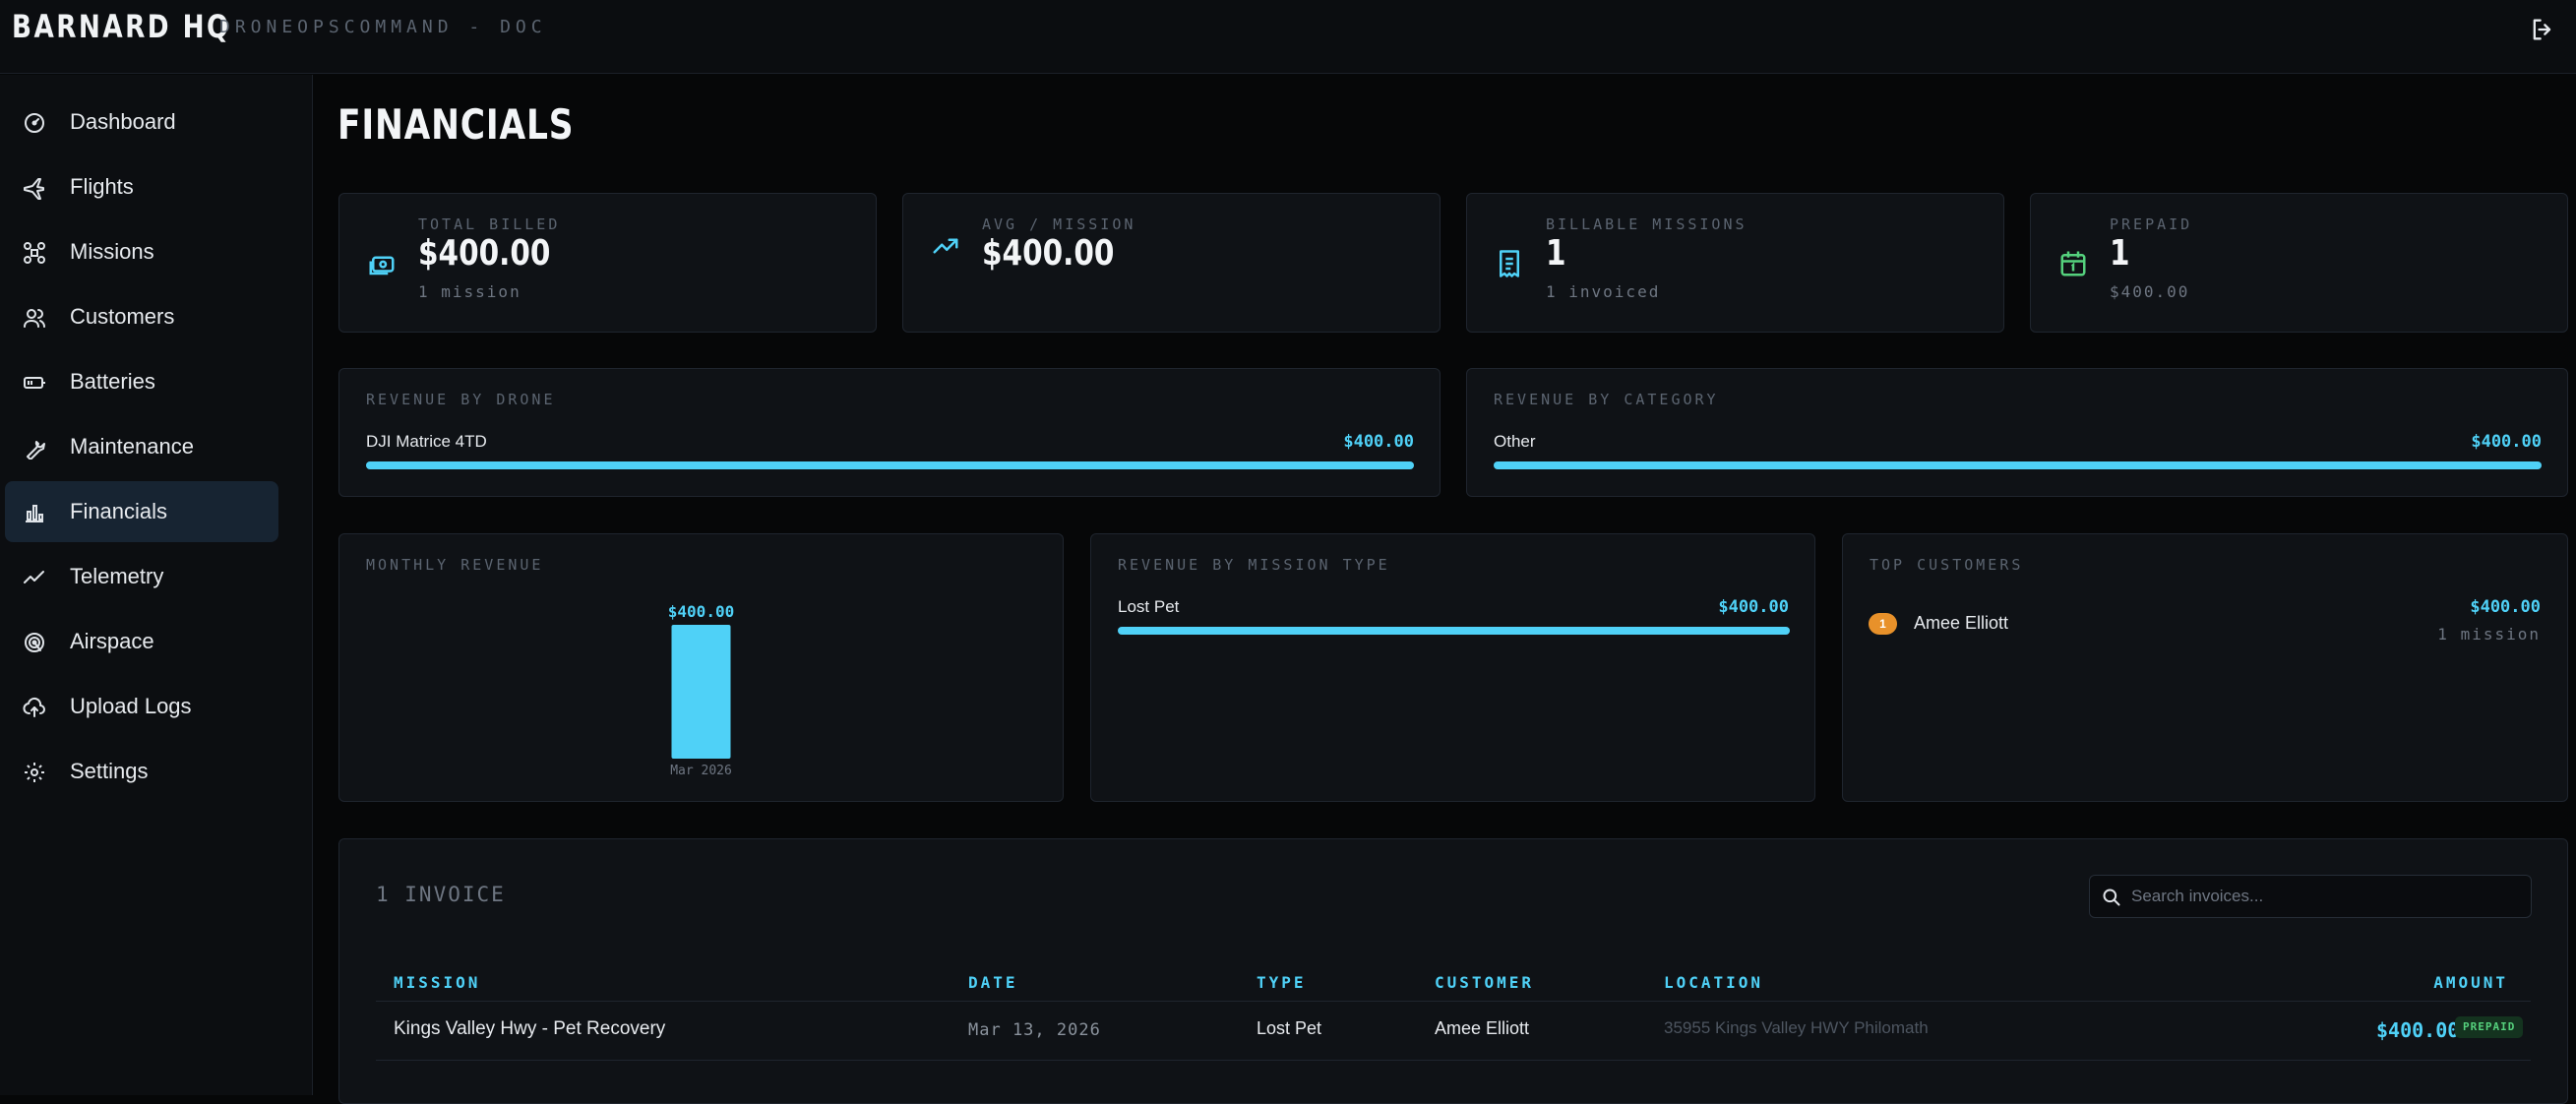 The width and height of the screenshot is (2576, 1104). What do you see at coordinates (2151, 224) in the screenshot?
I see `stat-label: PREPAID` at bounding box center [2151, 224].